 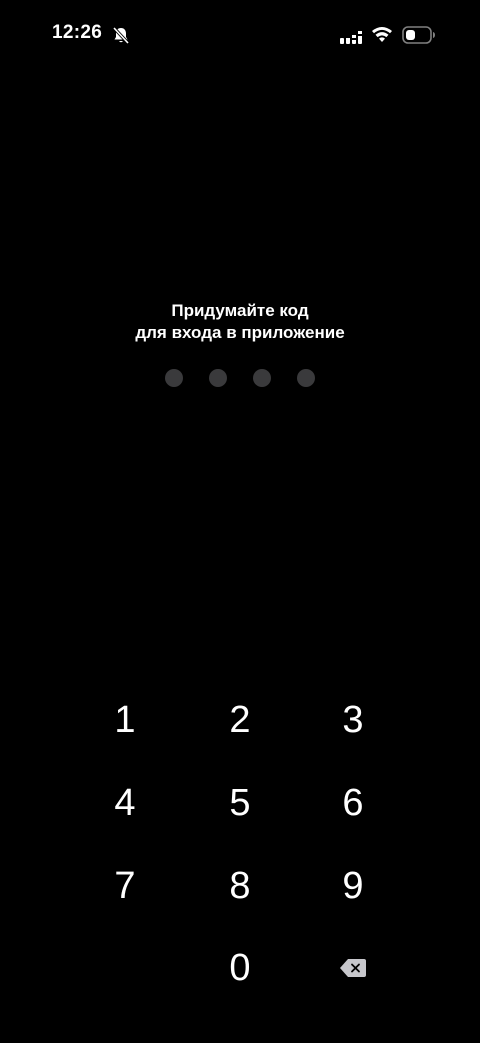 I want to click on key-4: 4, so click(x=125, y=803).